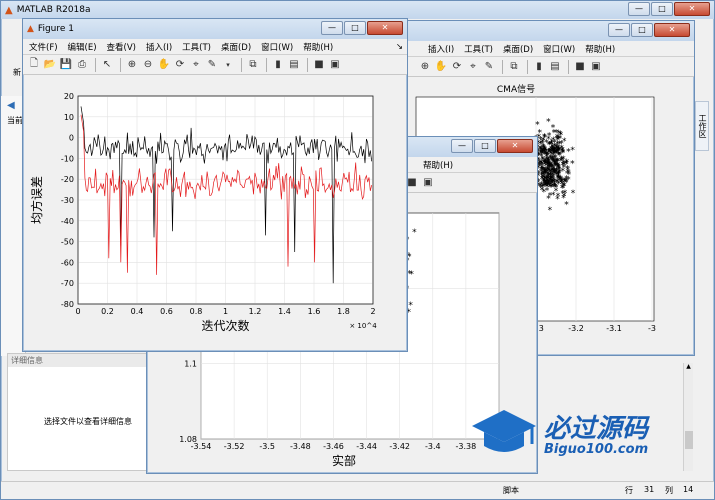 This screenshot has height=500, width=715. Describe the element at coordinates (255, 311) in the screenshot. I see `x-tick-label: 1.2` at that location.